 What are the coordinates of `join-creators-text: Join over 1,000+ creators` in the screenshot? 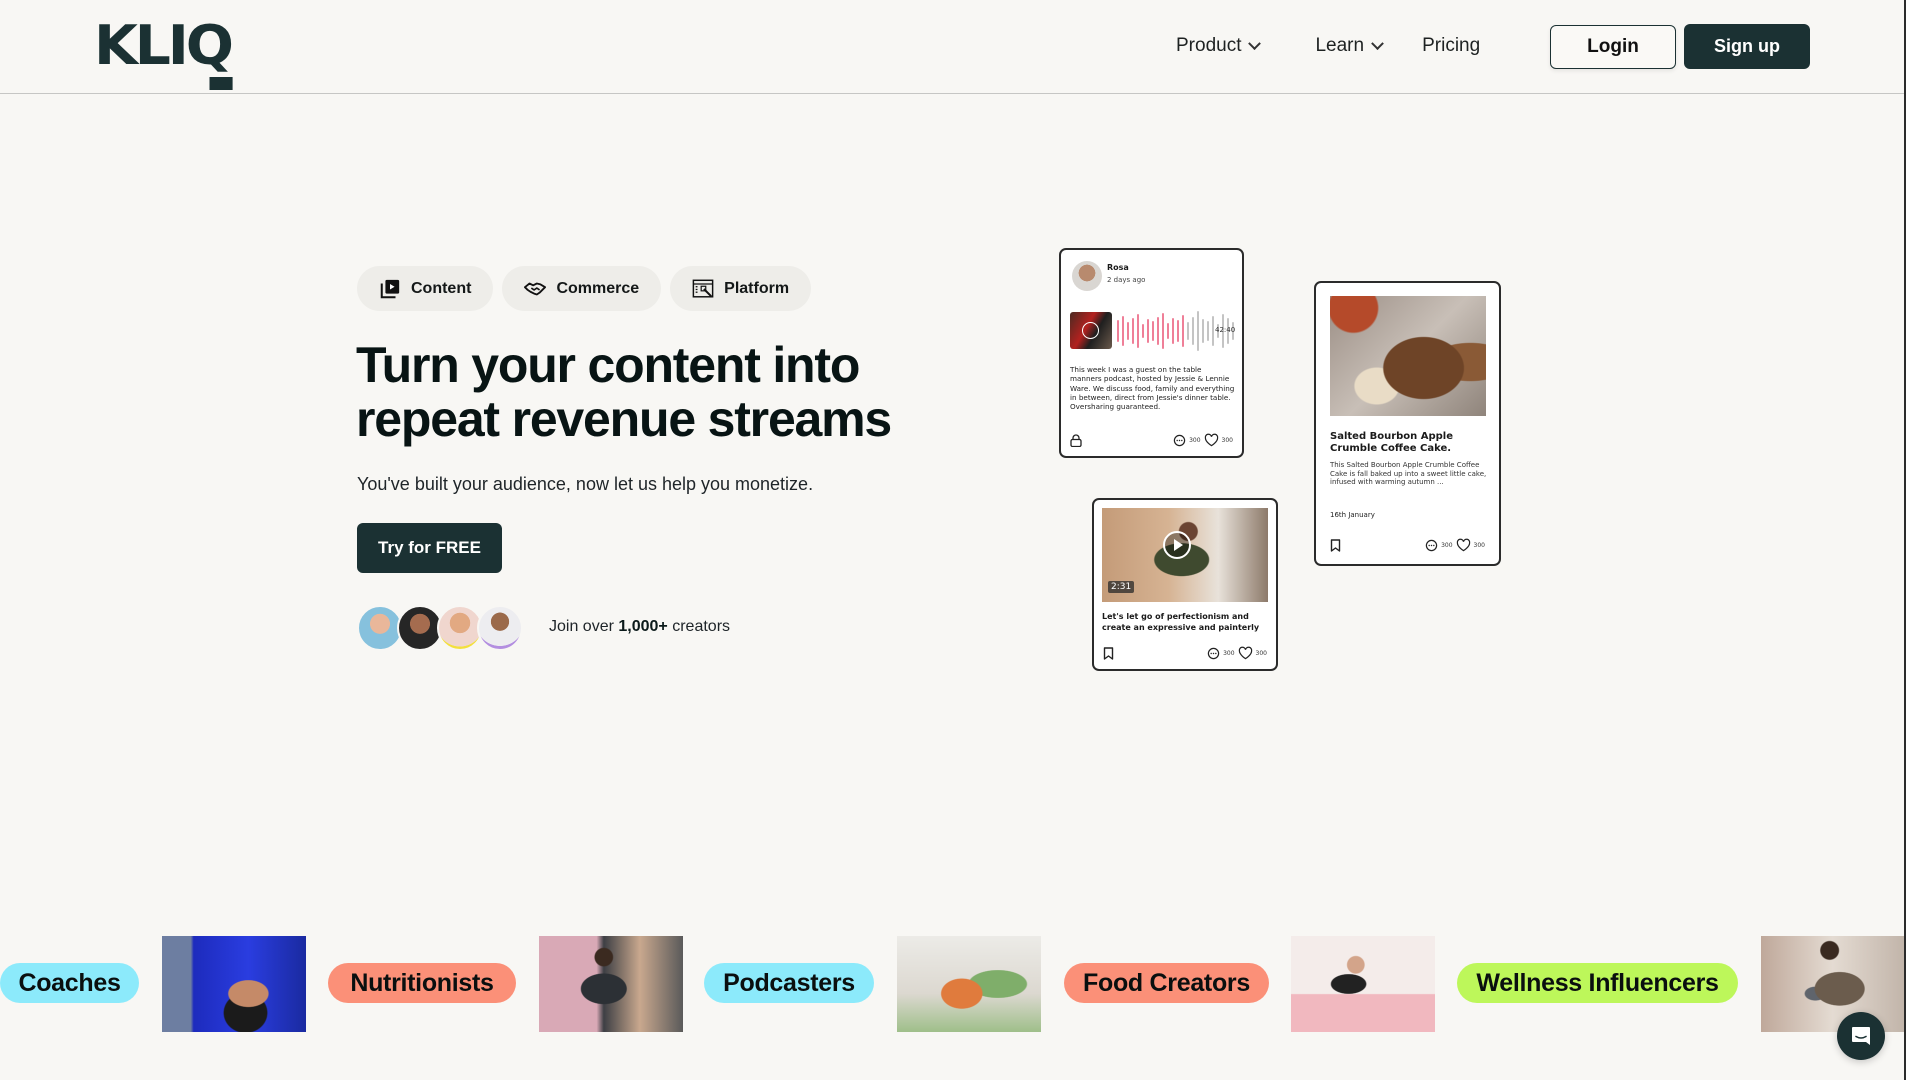 It's located at (640, 626).